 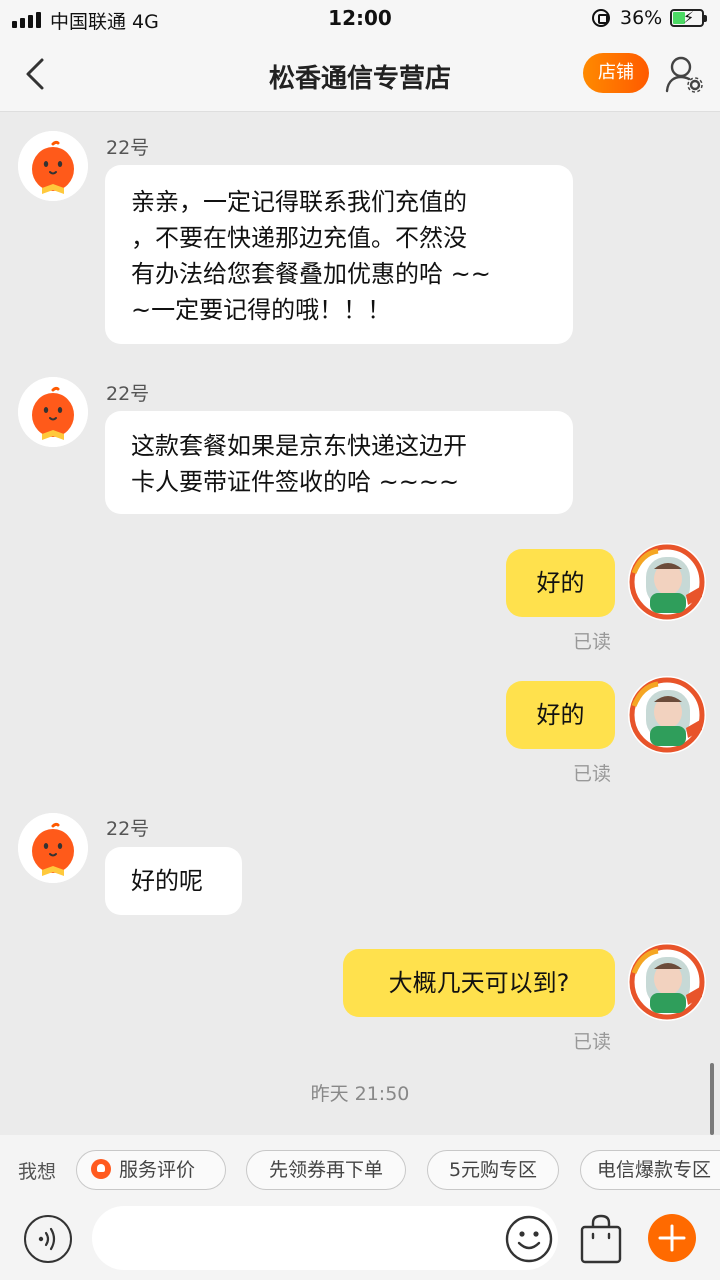 What do you see at coordinates (684, 74) in the screenshot?
I see `user-settings-icon` at bounding box center [684, 74].